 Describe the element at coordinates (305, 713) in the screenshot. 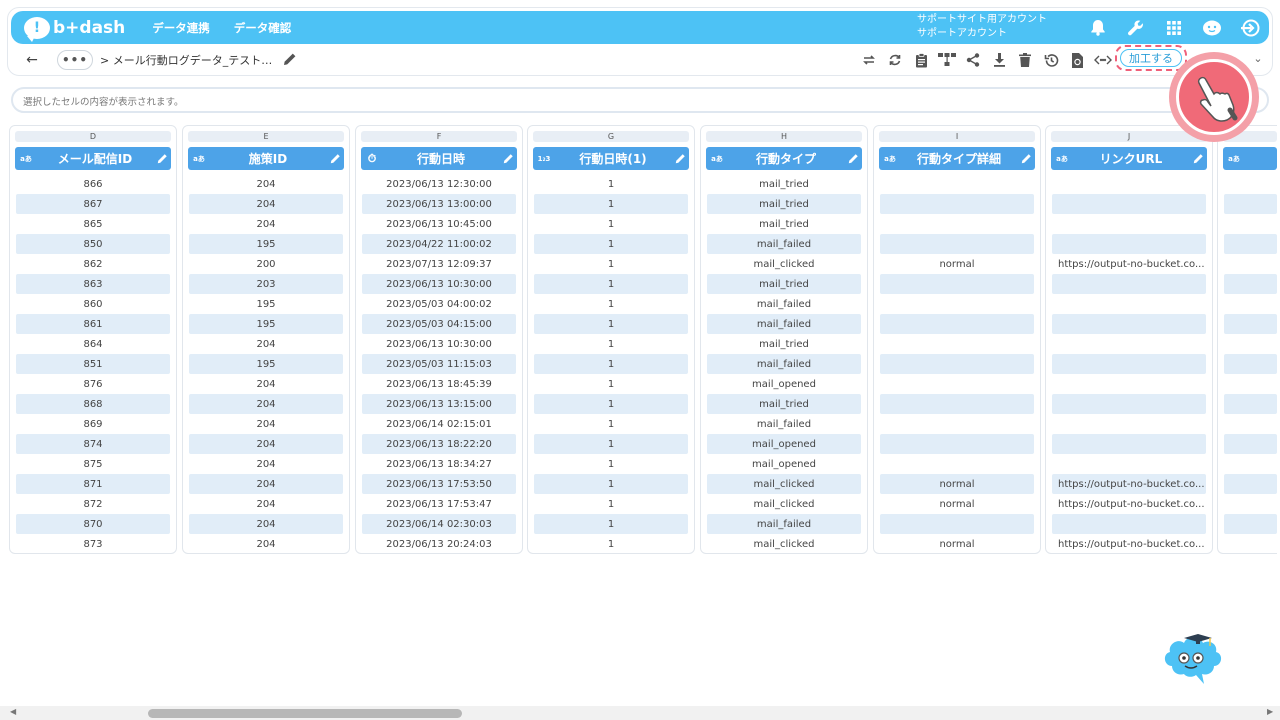

I see `horizontal-scroll-thumb` at that location.